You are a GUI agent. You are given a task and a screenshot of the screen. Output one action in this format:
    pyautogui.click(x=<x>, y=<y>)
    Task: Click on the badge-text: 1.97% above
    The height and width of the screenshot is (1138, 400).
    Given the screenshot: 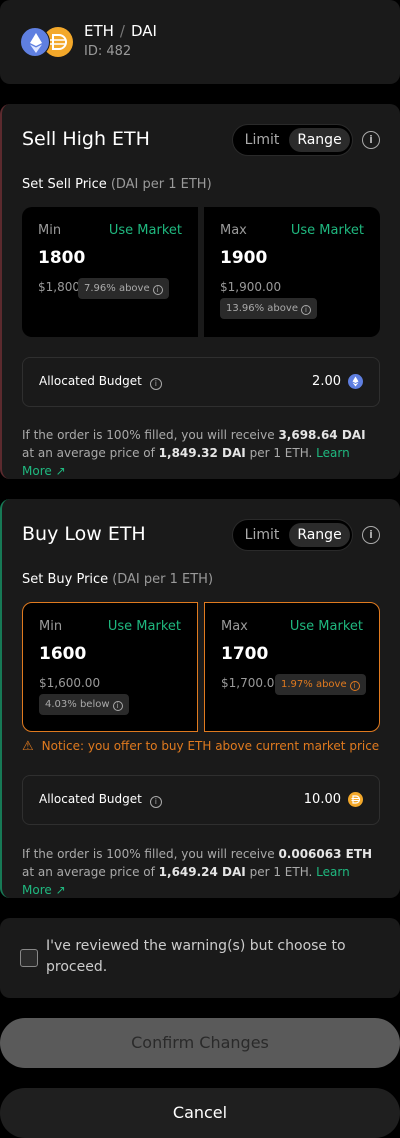 What is the action you would take?
    pyautogui.click(x=314, y=684)
    